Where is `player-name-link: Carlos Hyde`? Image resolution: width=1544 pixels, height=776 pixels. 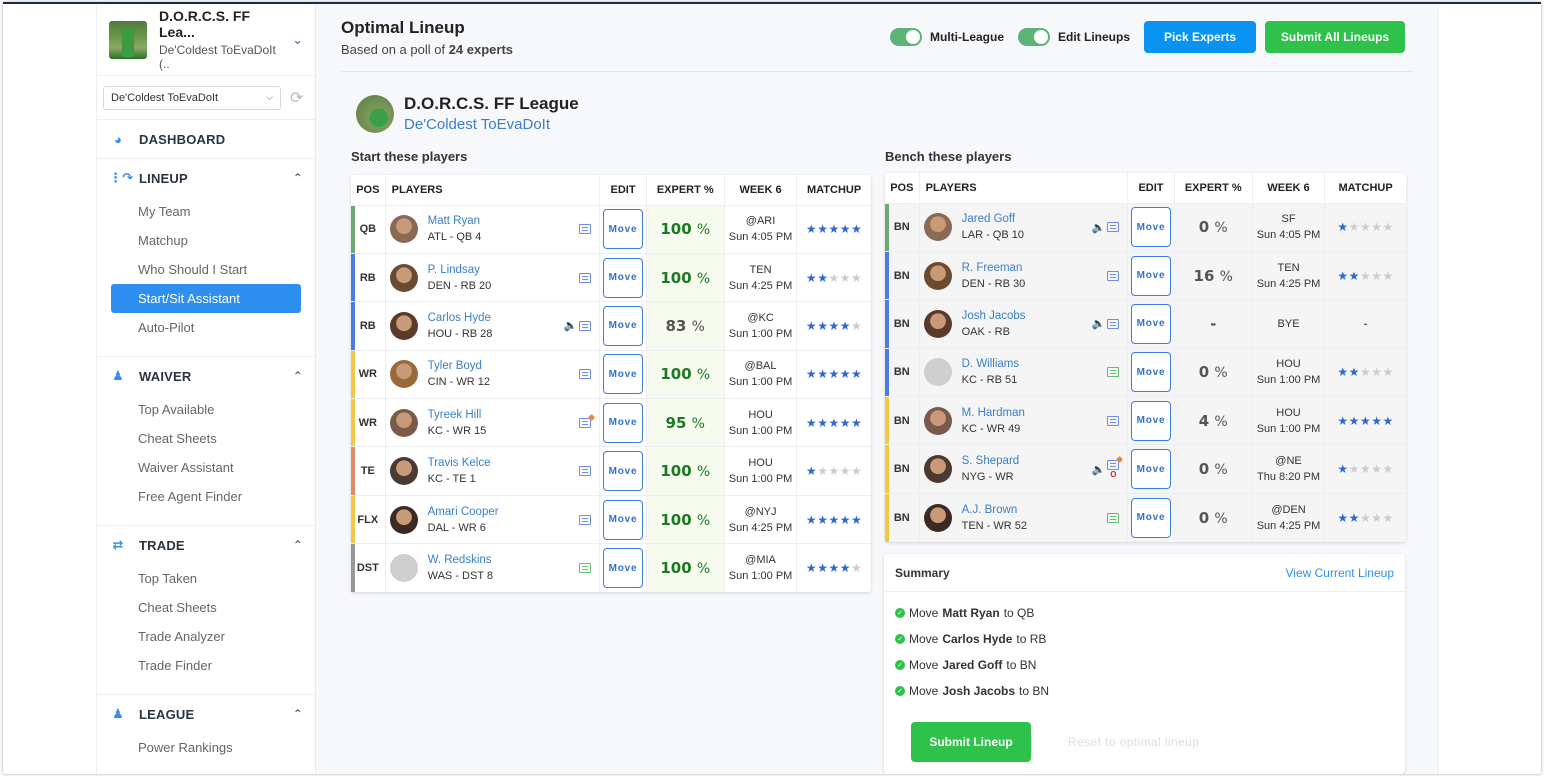
player-name-link: Carlos Hyde is located at coordinates (496, 318).